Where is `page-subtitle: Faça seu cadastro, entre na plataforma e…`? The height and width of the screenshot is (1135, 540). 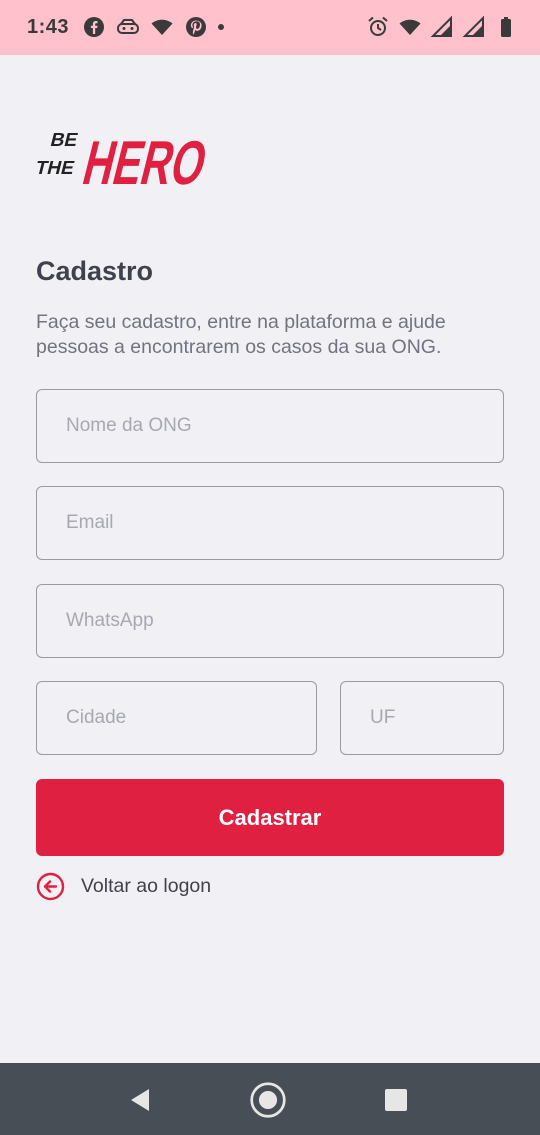 page-subtitle: Faça seu cadastro, entre na plataforma e… is located at coordinates (241, 334).